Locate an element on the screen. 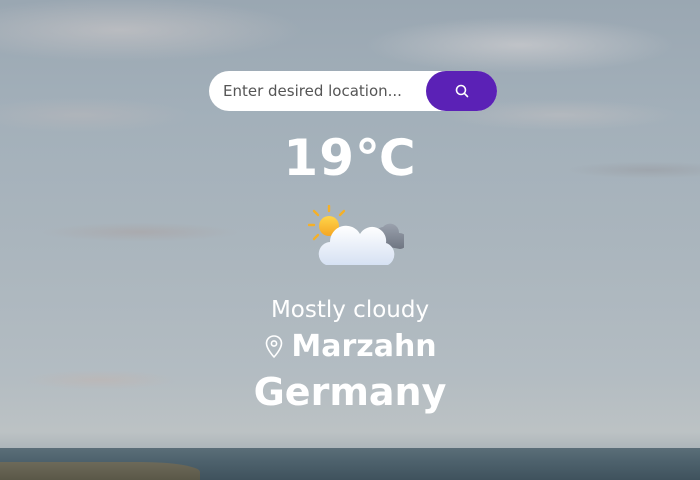  temperature-value: 19℃ is located at coordinates (350, 158).